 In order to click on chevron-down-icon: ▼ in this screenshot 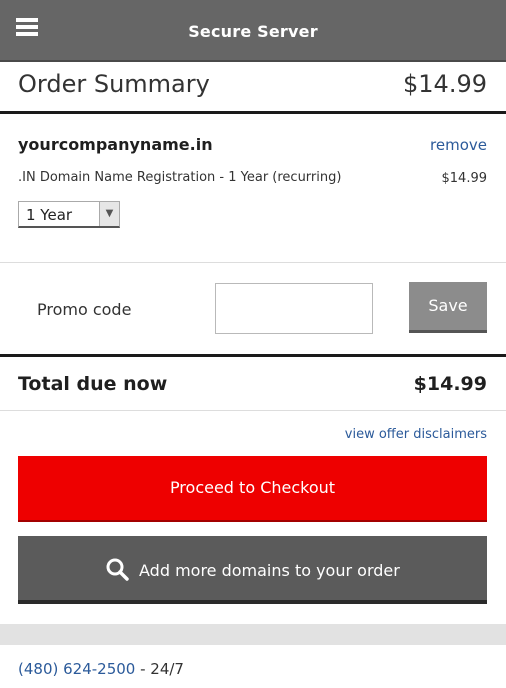, I will do `click(109, 214)`.